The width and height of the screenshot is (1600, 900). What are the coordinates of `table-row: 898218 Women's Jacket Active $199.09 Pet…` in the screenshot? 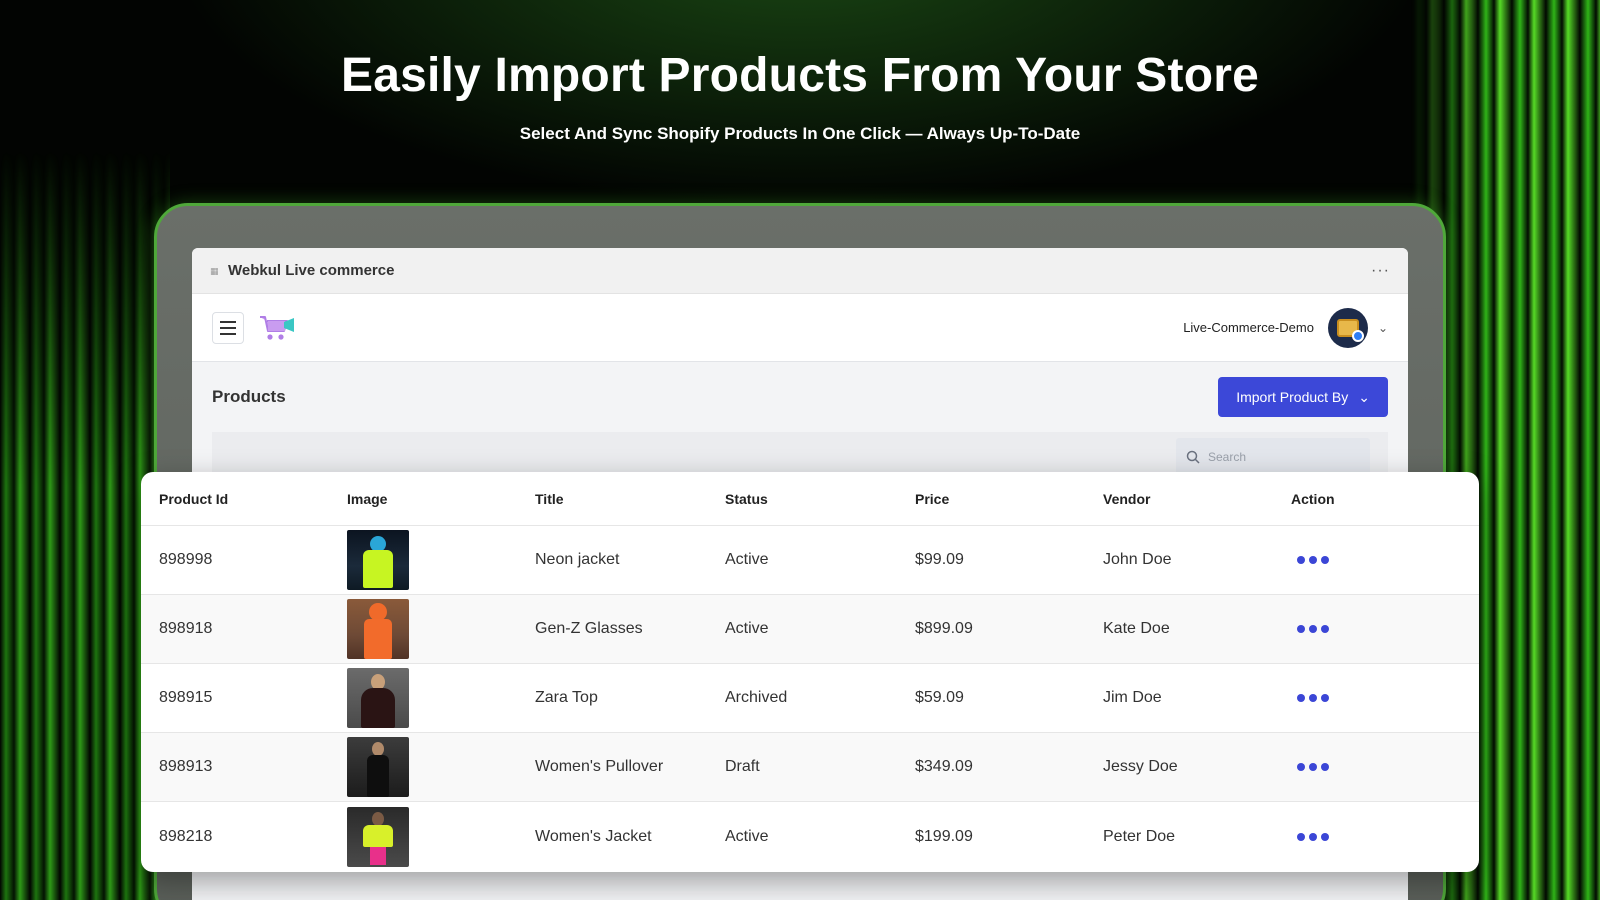 It's located at (810, 836).